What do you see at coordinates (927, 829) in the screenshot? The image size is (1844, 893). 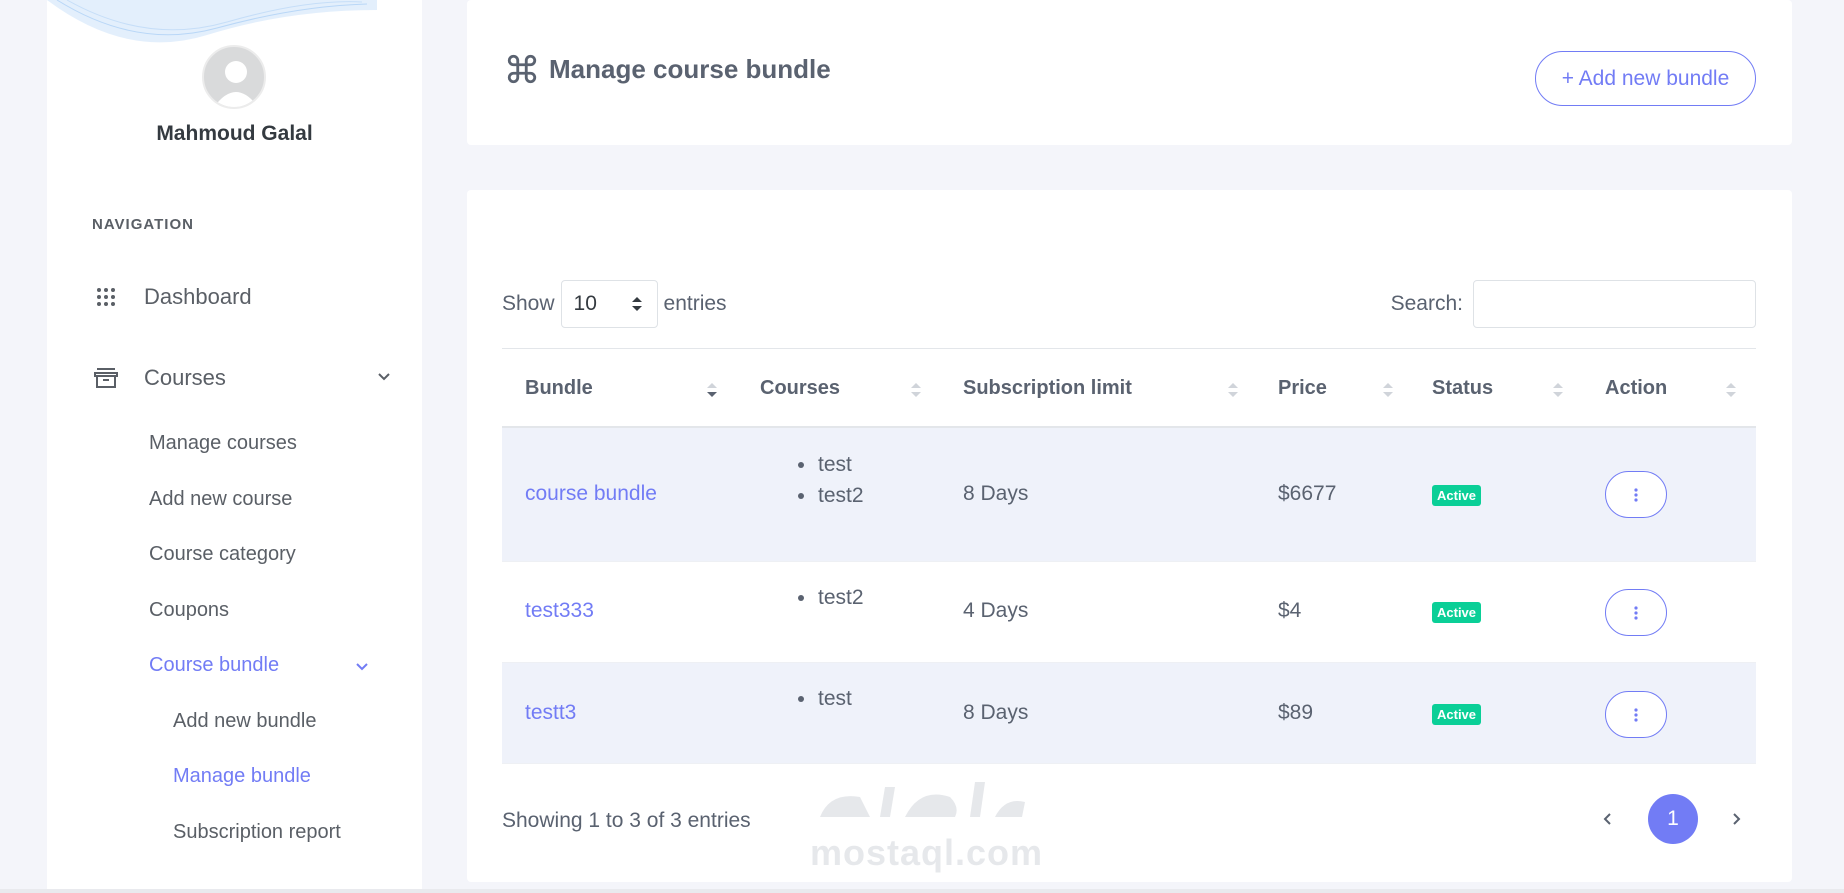 I see `watermark-logo: mostaql.com` at bounding box center [927, 829].